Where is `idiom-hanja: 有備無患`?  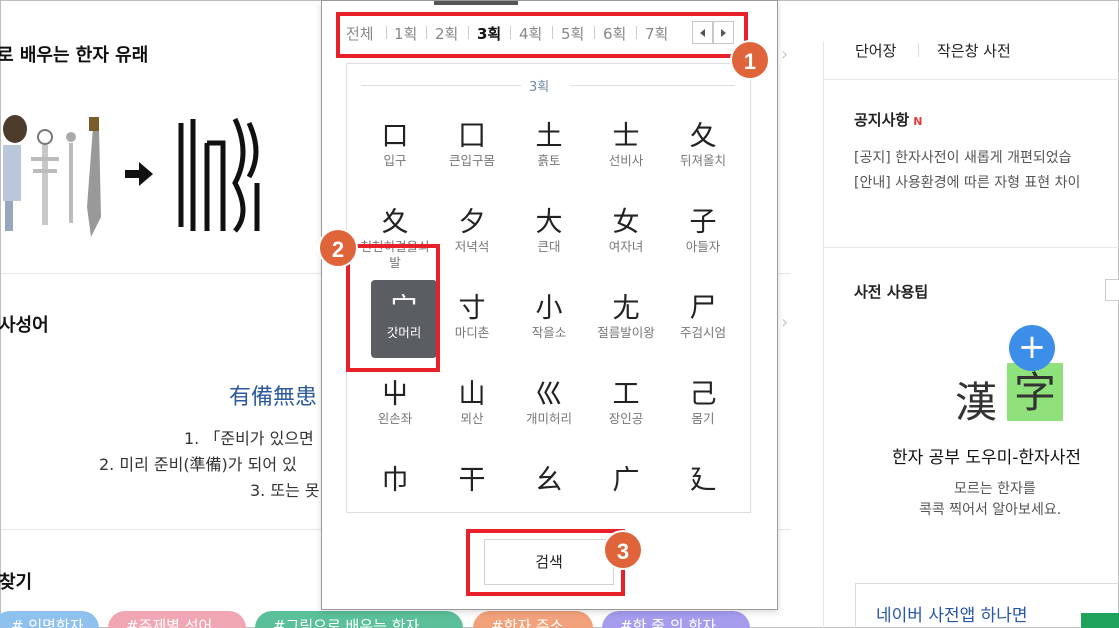 idiom-hanja: 有備無患 is located at coordinates (273, 395).